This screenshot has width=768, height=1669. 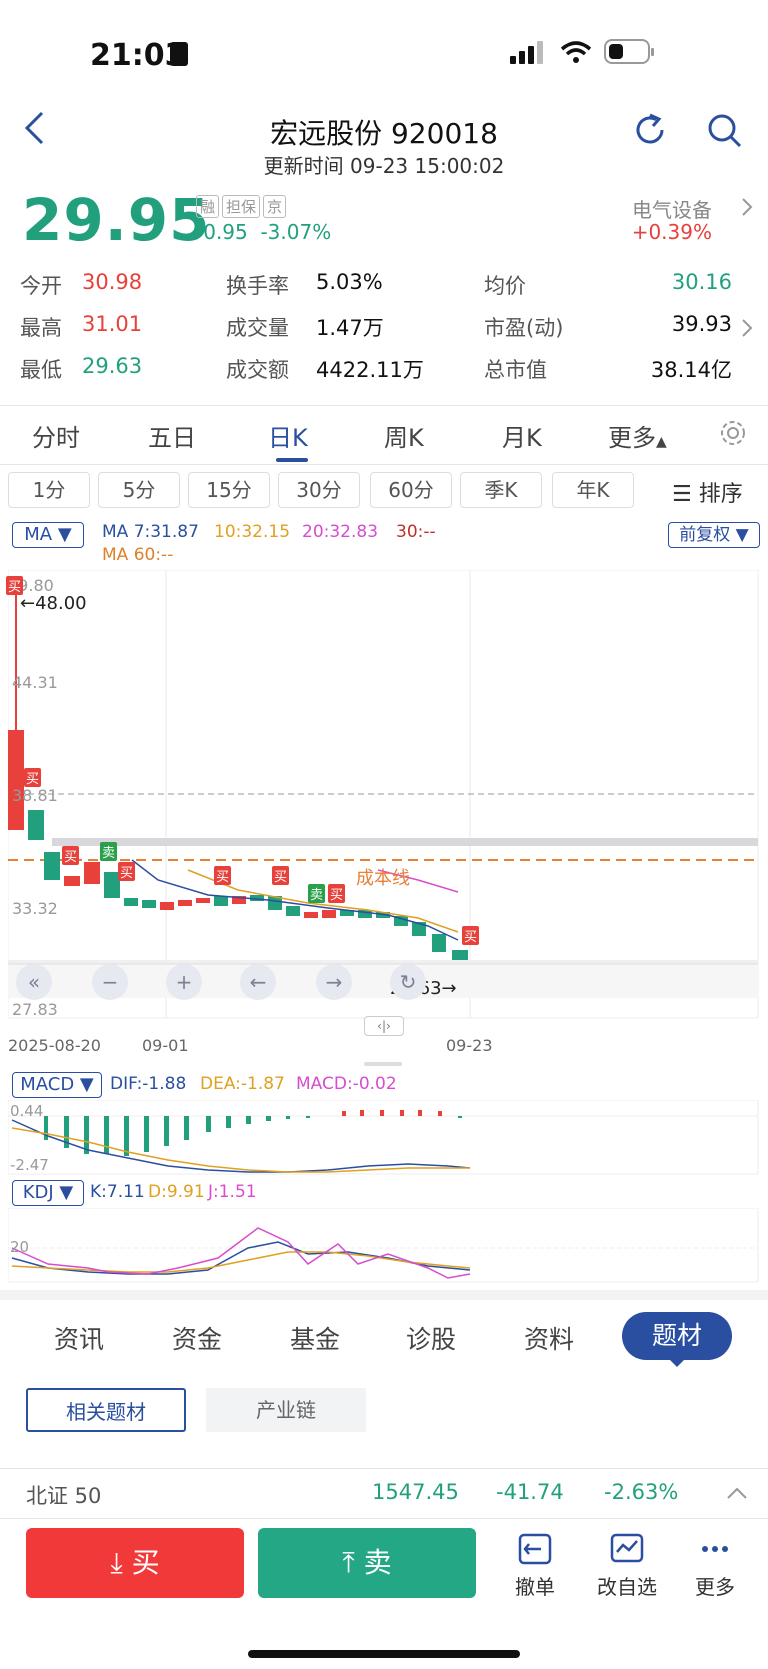 I want to click on price-change: -0.95 -3.07%, so click(x=264, y=232).